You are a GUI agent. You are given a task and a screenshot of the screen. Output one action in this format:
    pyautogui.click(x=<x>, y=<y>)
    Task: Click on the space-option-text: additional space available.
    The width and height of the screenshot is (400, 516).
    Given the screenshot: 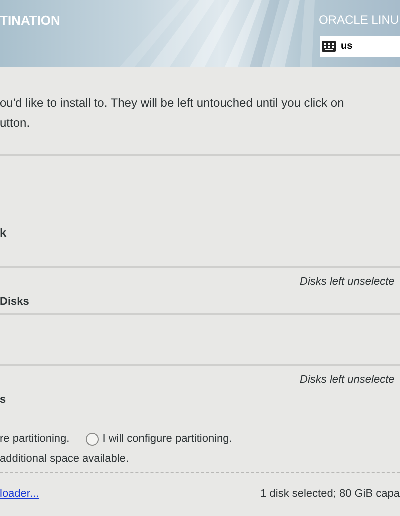 What is the action you would take?
    pyautogui.click(x=65, y=459)
    